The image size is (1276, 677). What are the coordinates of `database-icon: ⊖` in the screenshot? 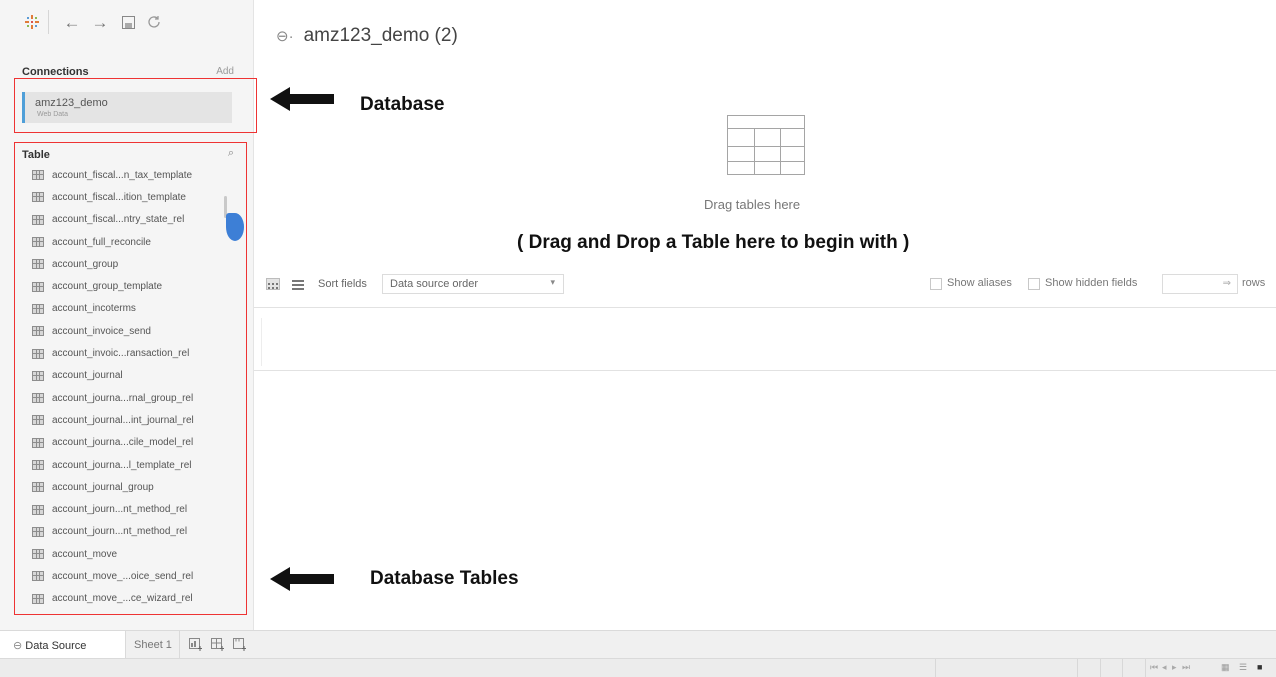 It's located at (19, 646).